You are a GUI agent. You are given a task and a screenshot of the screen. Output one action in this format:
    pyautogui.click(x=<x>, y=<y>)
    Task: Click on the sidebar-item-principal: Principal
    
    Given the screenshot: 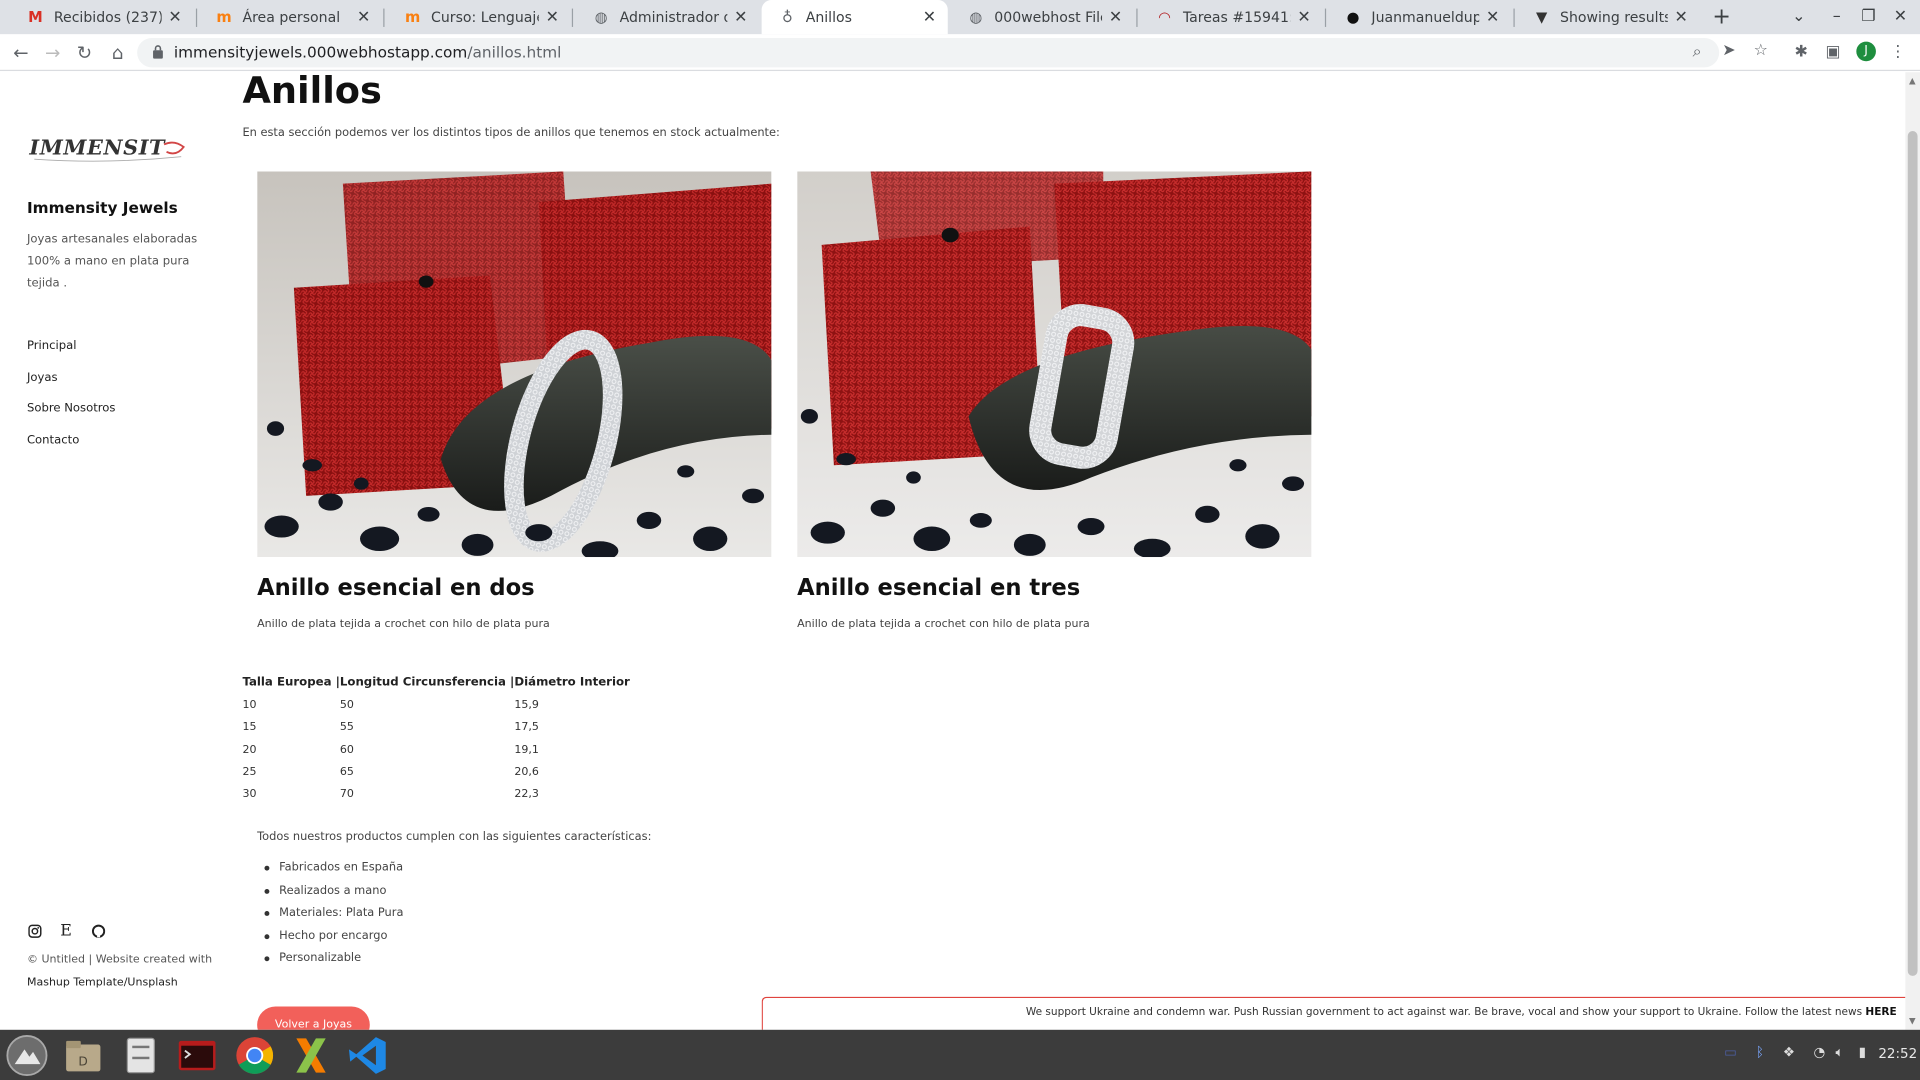 What is the action you would take?
    pyautogui.click(x=71, y=354)
    